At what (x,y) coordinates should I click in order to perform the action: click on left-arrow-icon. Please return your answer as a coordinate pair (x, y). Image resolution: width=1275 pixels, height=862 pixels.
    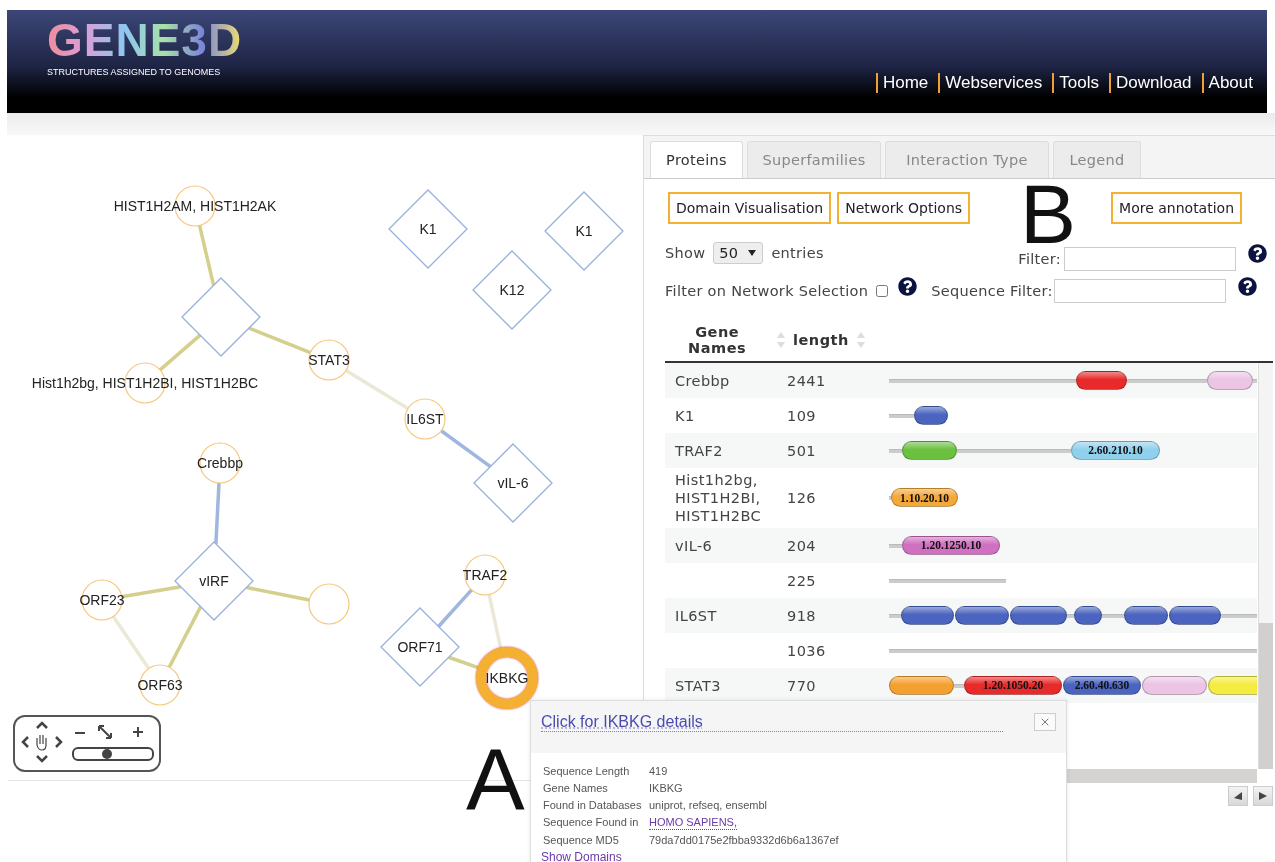
    Looking at the image, I should click on (1238, 796).